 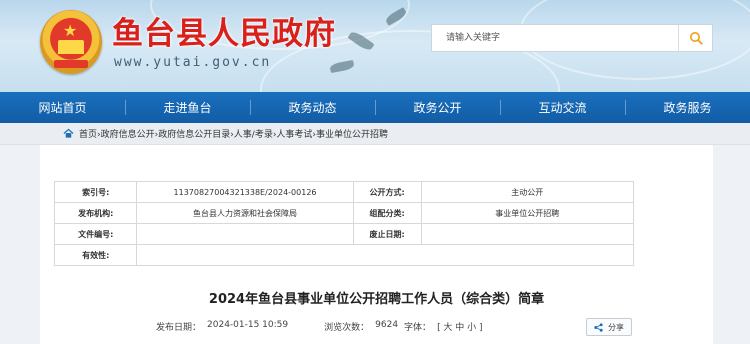 What do you see at coordinates (233, 133) in the screenshot?
I see `breadcrumb-path: 首页›政府信息公开›政府信息公开目录›人事/考录›人事考试›事业单位公开招聘` at bounding box center [233, 133].